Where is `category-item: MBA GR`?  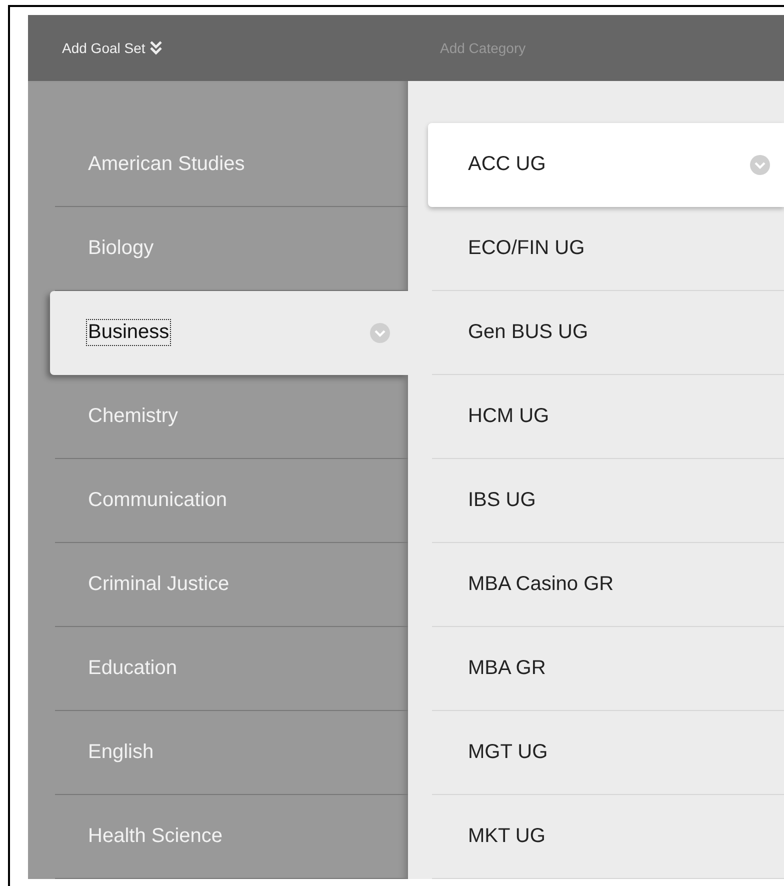 category-item: MBA GR is located at coordinates (608, 669).